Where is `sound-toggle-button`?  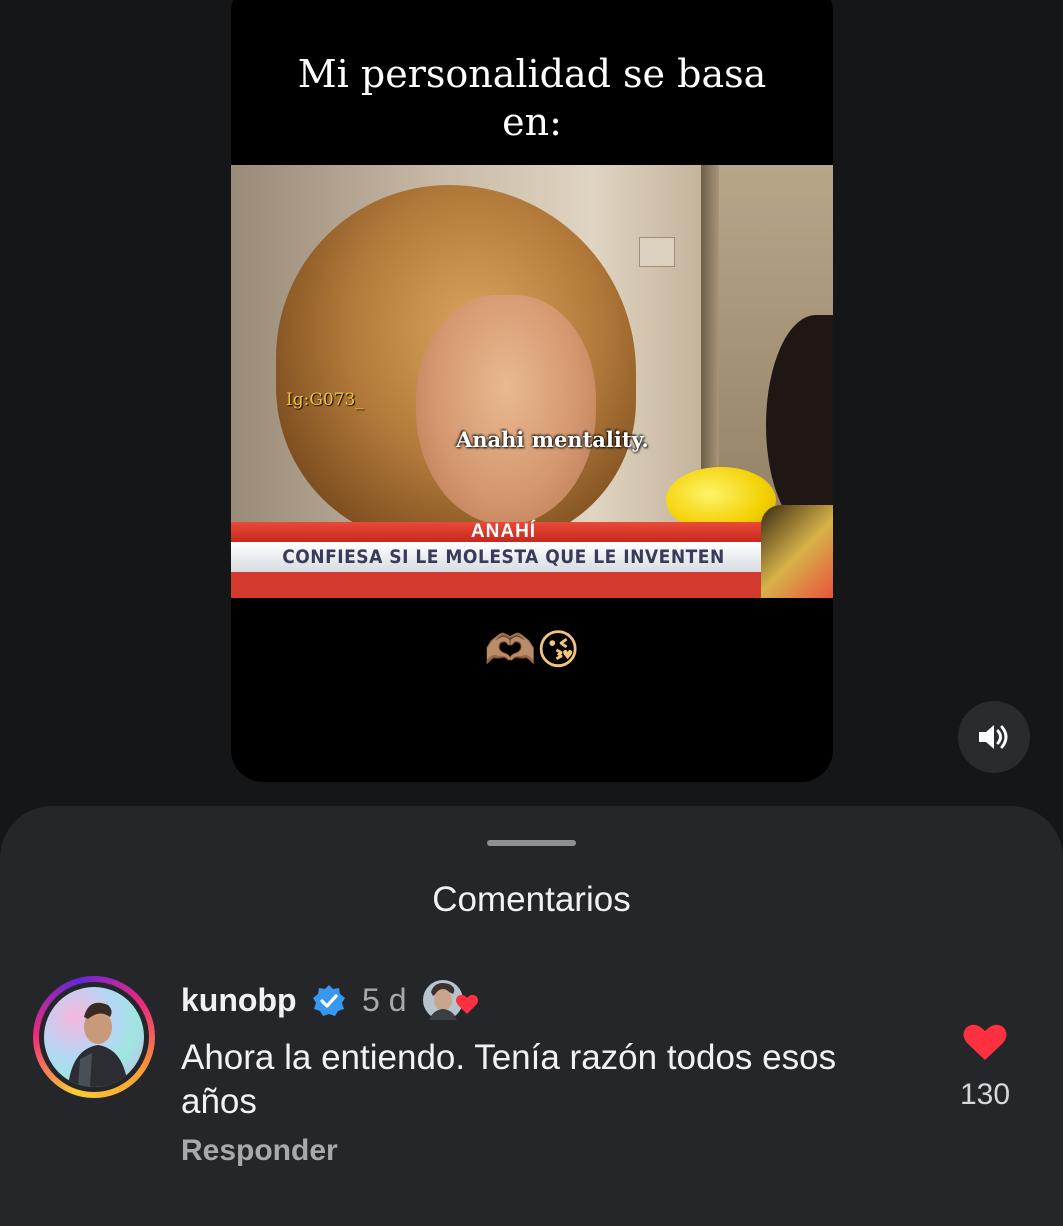 sound-toggle-button is located at coordinates (994, 737).